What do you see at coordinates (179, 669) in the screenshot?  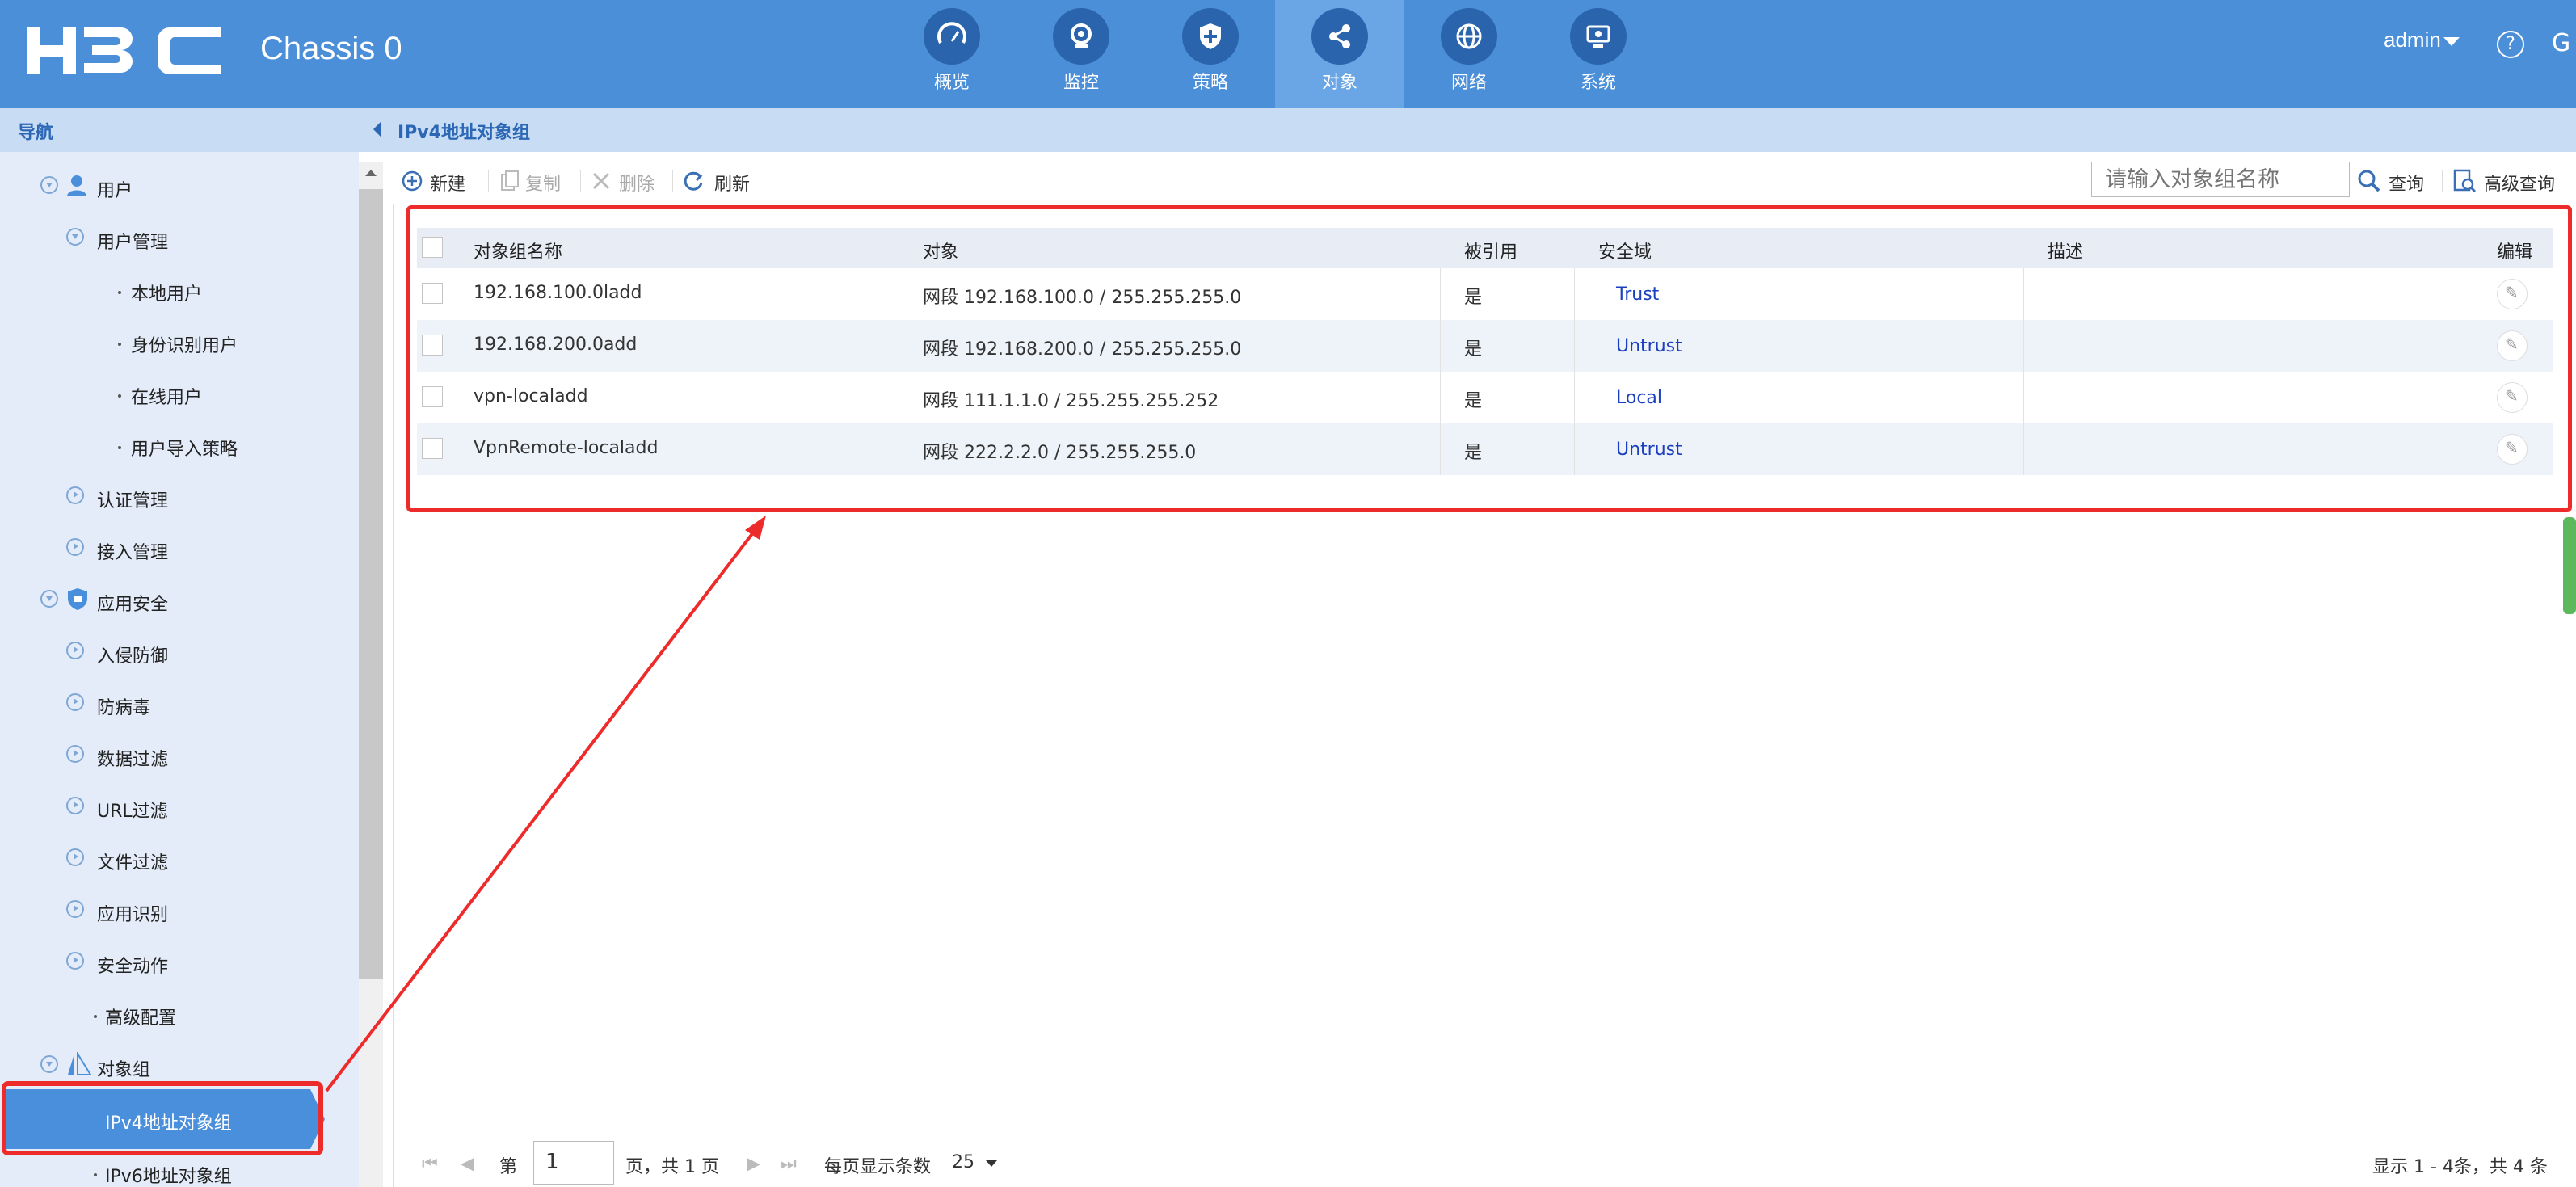 I see `sidebar` at bounding box center [179, 669].